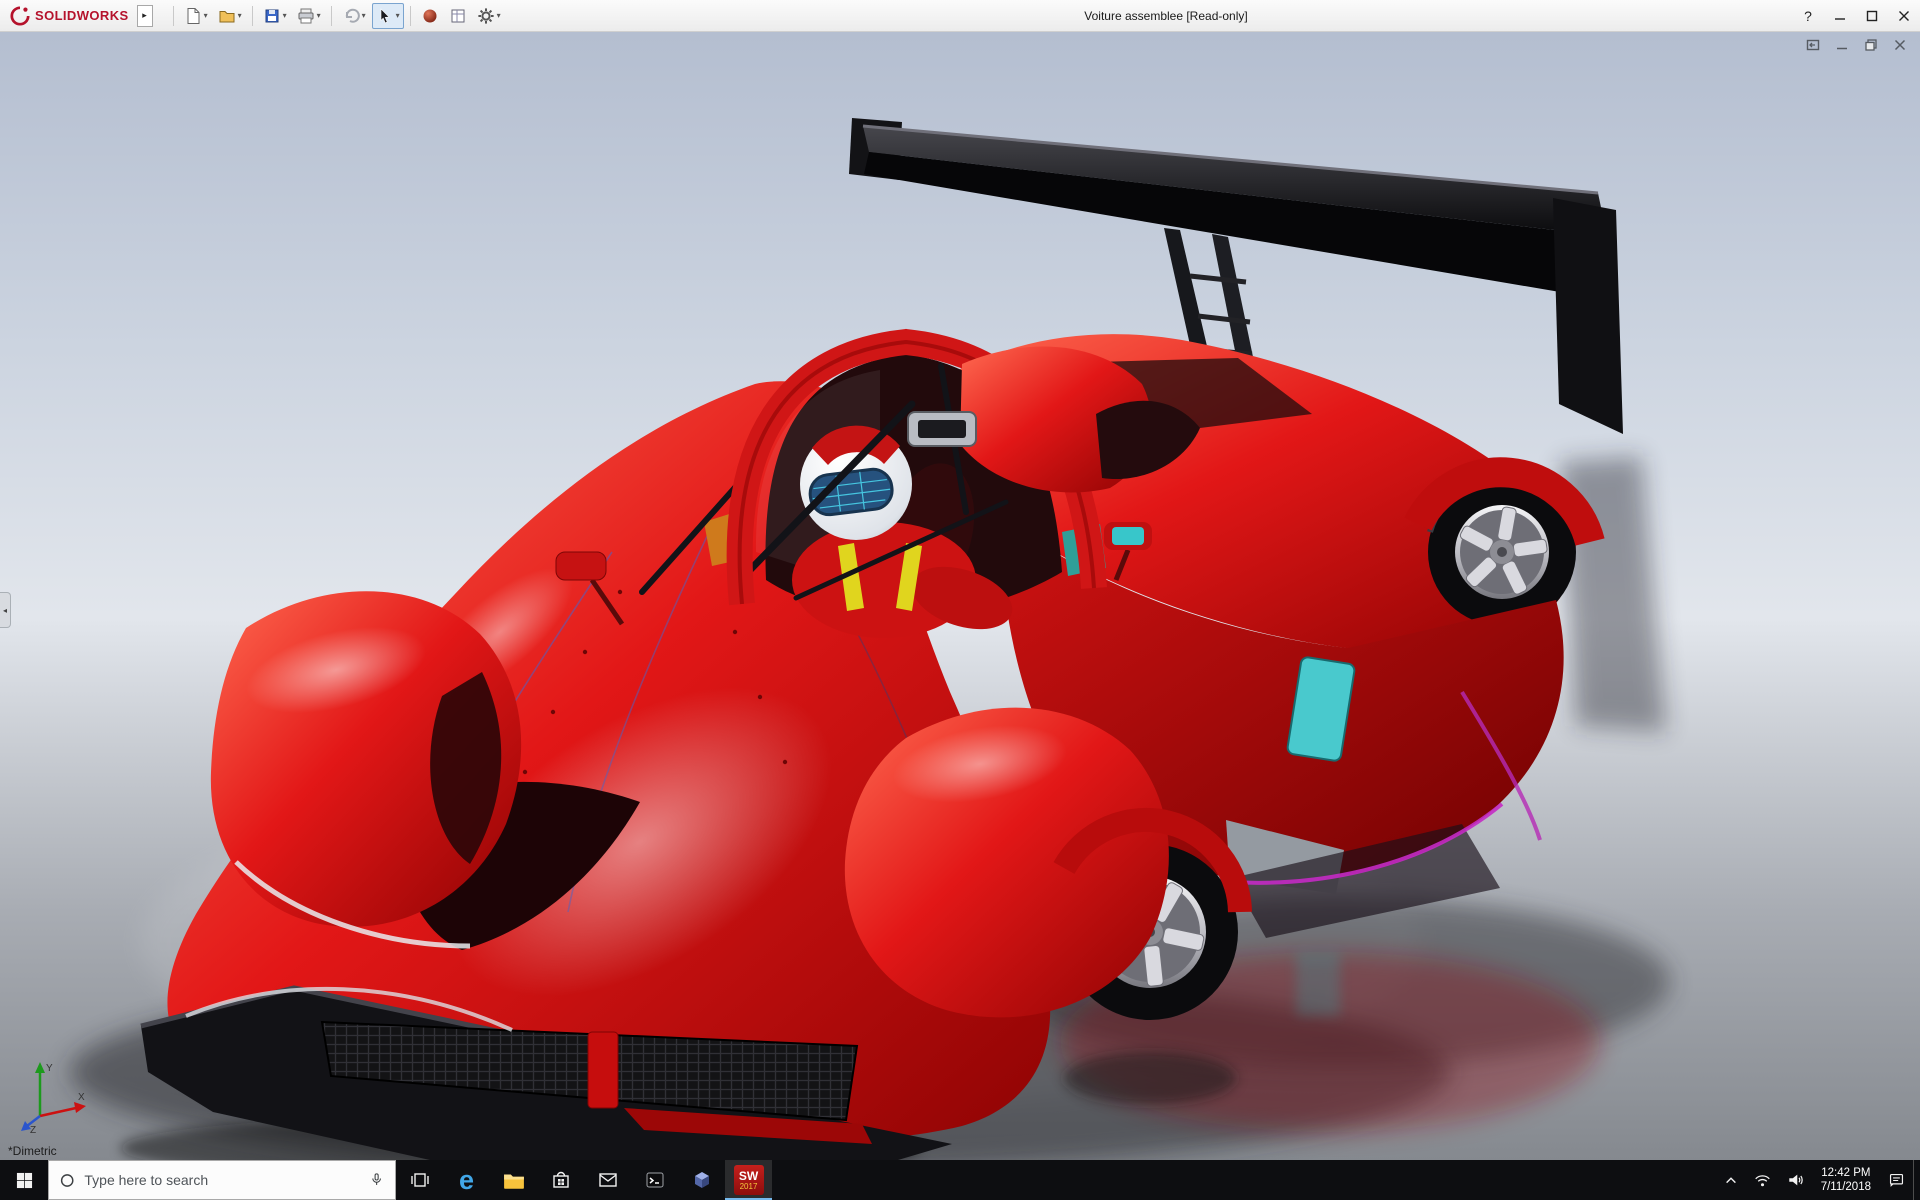 This screenshot has height=1200, width=1920. I want to click on action-center-icon, so click(1896, 1180).